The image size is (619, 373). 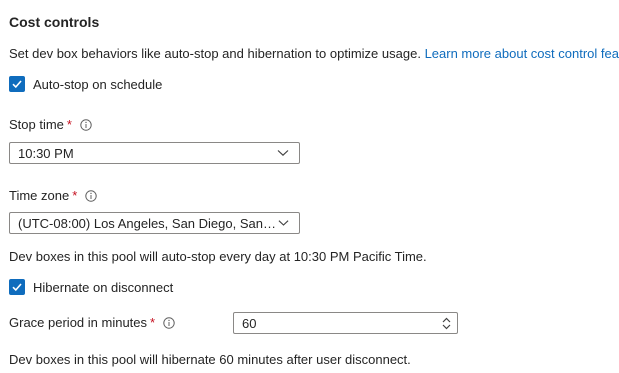 I want to click on grace-period-label-text: Grace period in minutes, so click(x=78, y=322).